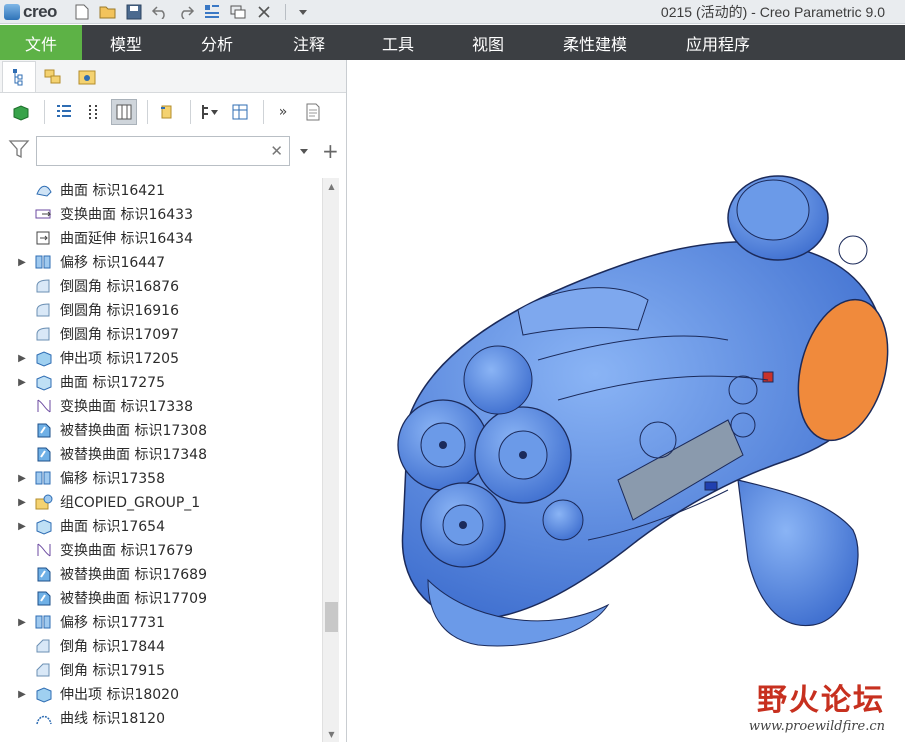  What do you see at coordinates (718, 42) in the screenshot?
I see `tab-applications: 应用程序` at bounding box center [718, 42].